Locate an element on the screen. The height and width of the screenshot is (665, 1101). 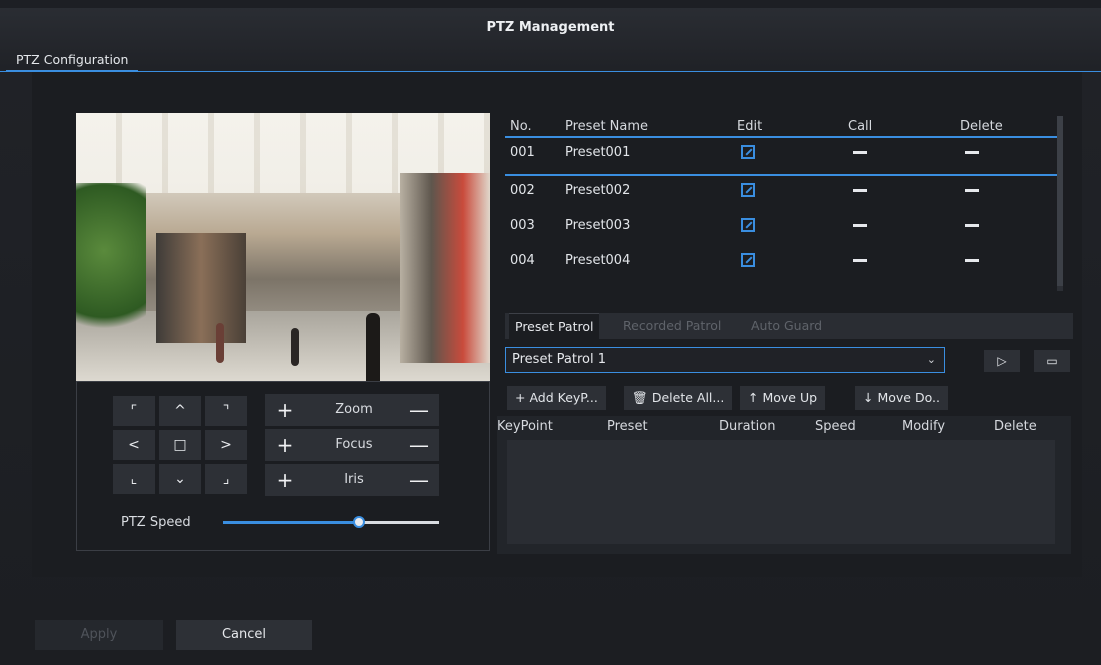
tab-bar: PTZ Configuration is located at coordinates (550, 60).